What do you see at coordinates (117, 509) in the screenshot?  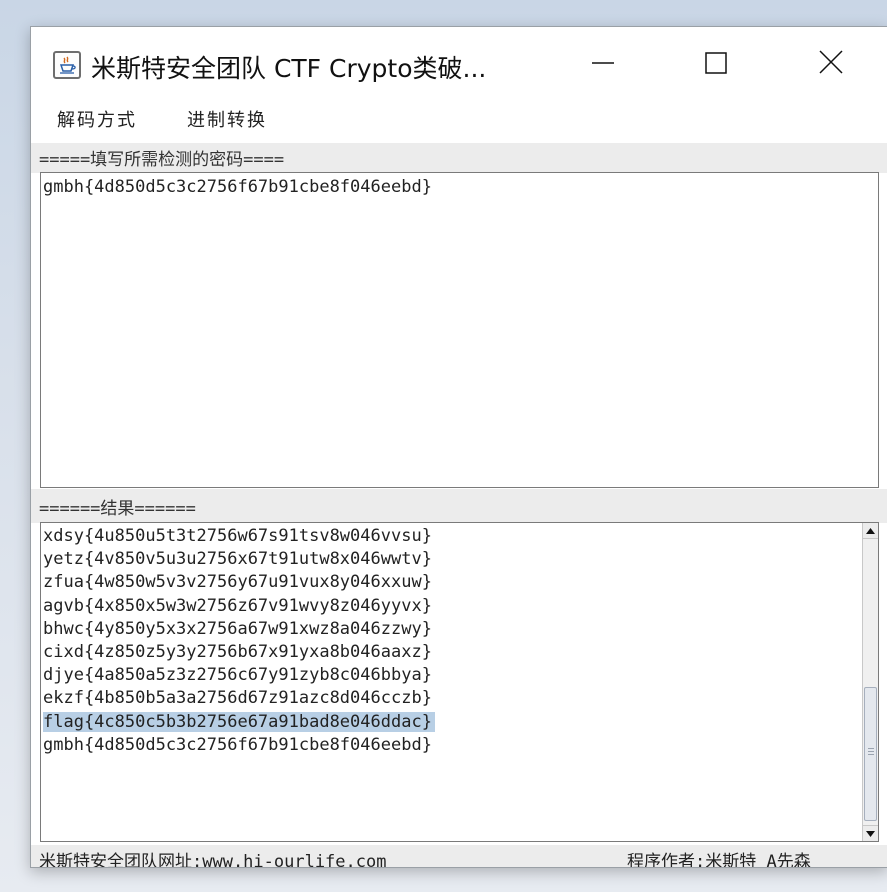 I see `result-header-label: ======结果======` at bounding box center [117, 509].